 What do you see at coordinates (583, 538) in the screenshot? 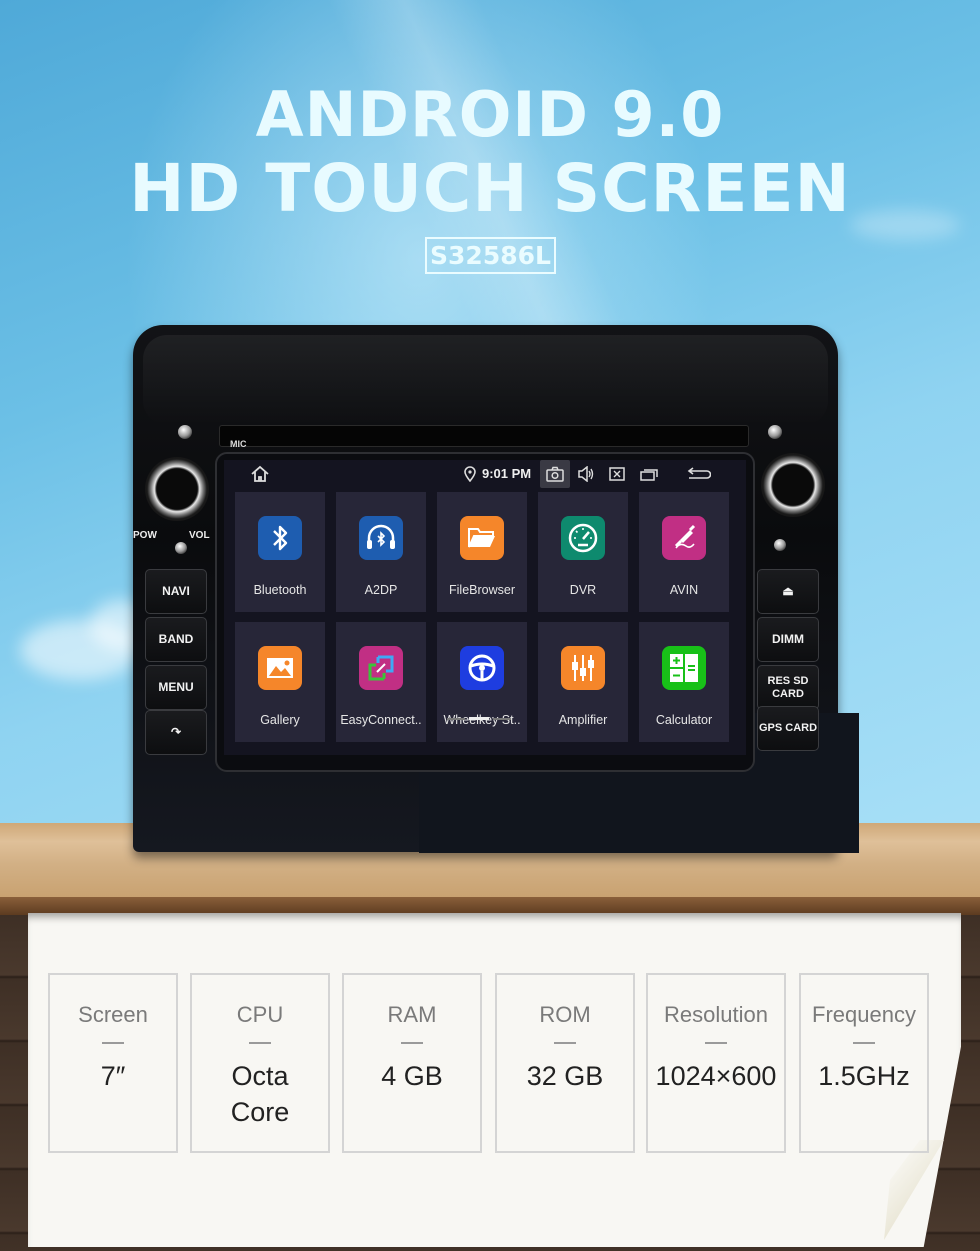
I see `speedometer-icon` at bounding box center [583, 538].